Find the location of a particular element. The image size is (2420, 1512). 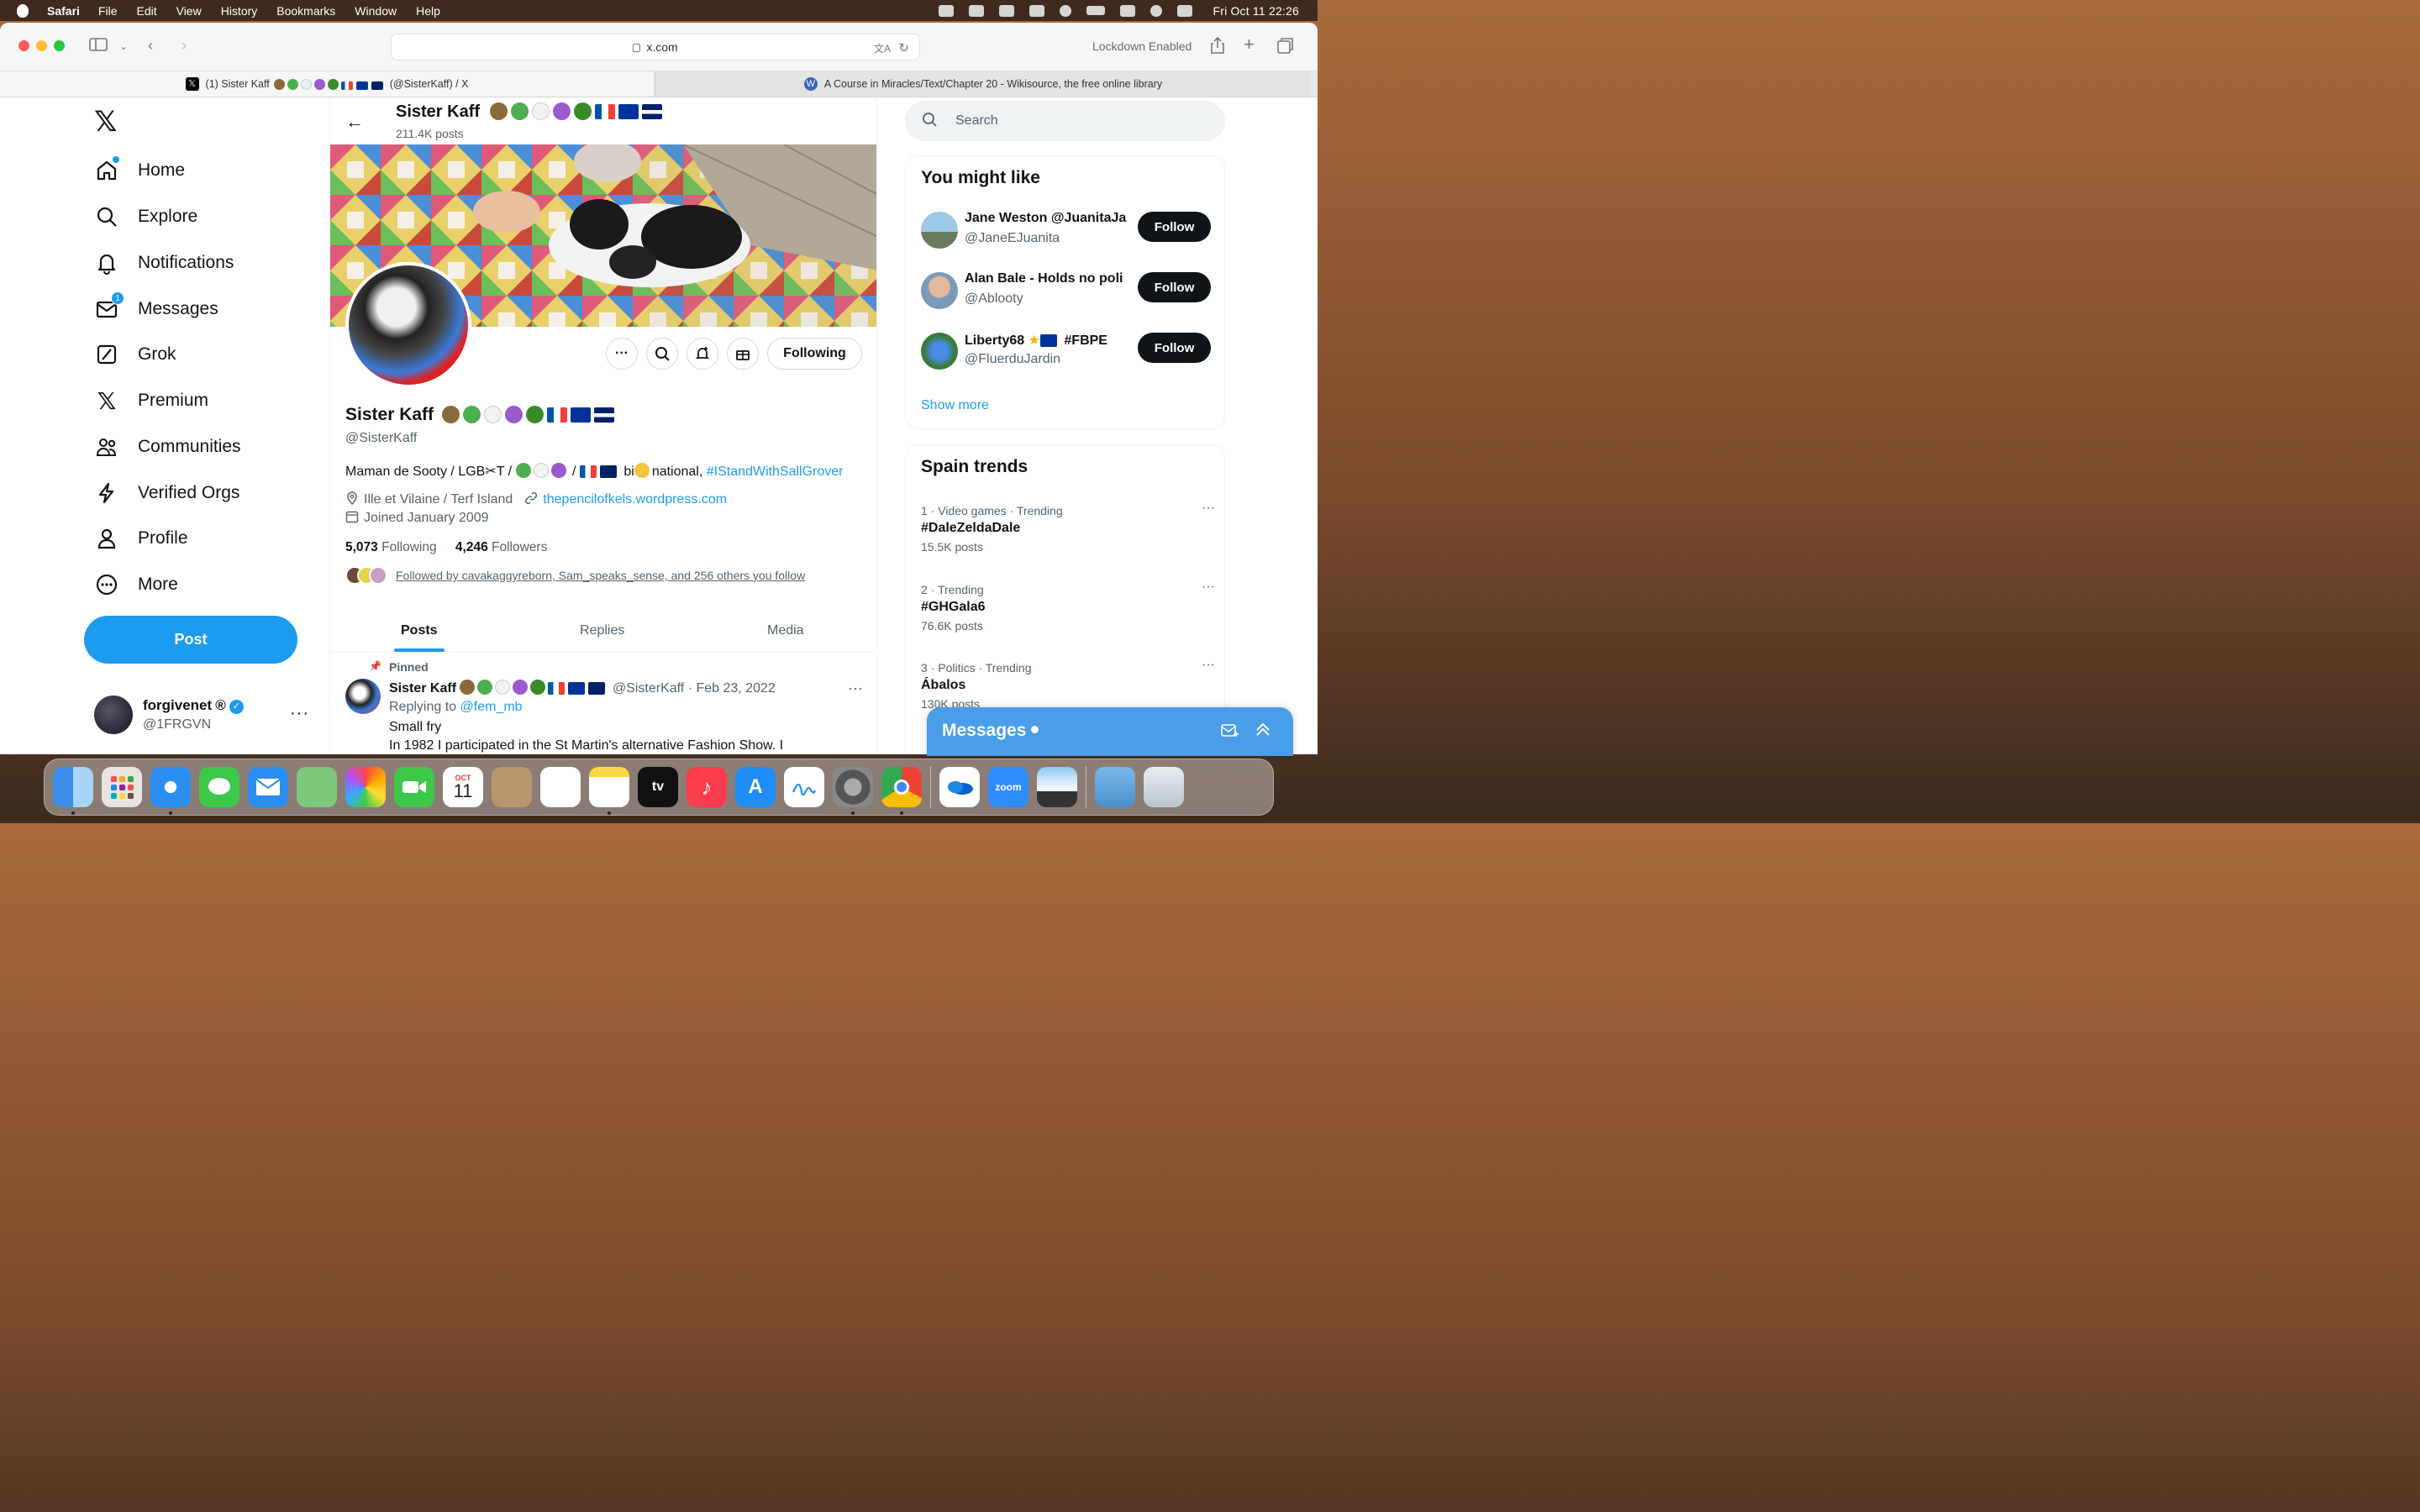

suggestion-item: Liberty68 ★ #FBPE @FluerduJardin Follow is located at coordinates (1068, 354).